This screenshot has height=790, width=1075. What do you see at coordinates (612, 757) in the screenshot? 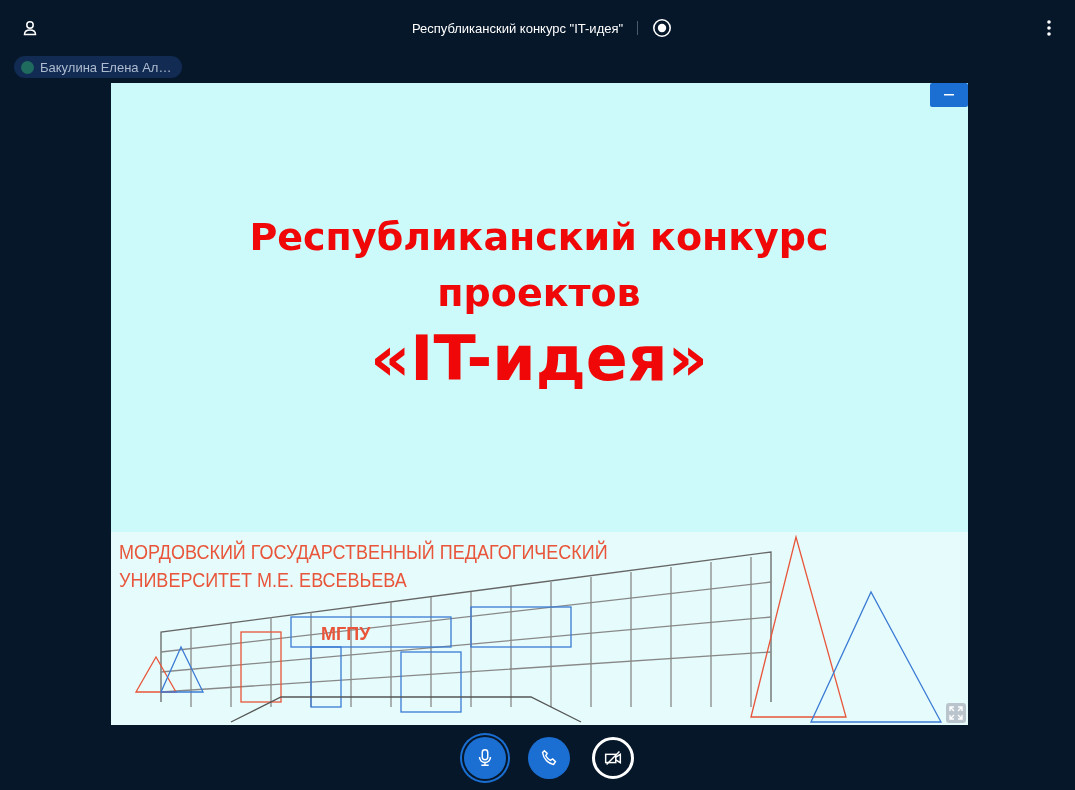
I see `camera-button` at bounding box center [612, 757].